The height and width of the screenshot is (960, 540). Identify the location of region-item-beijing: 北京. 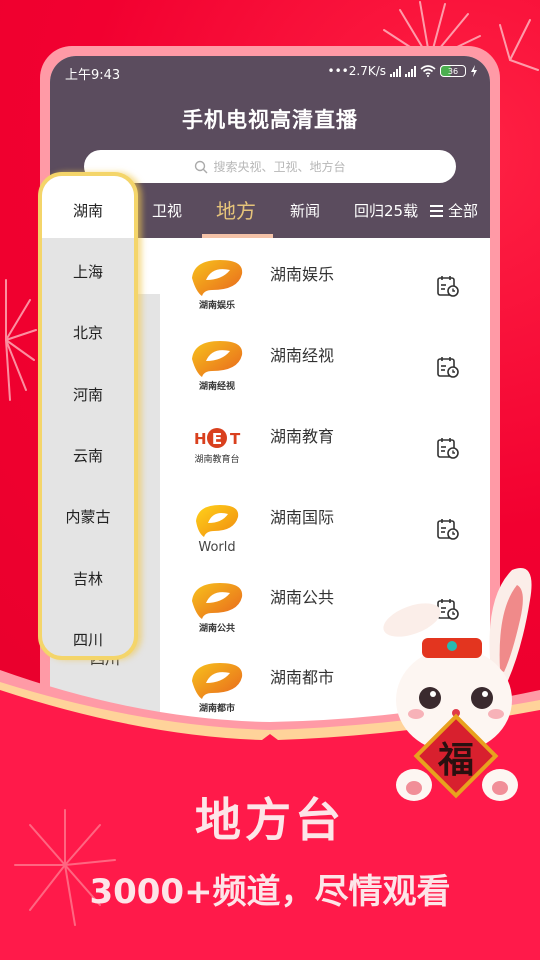
(88, 332).